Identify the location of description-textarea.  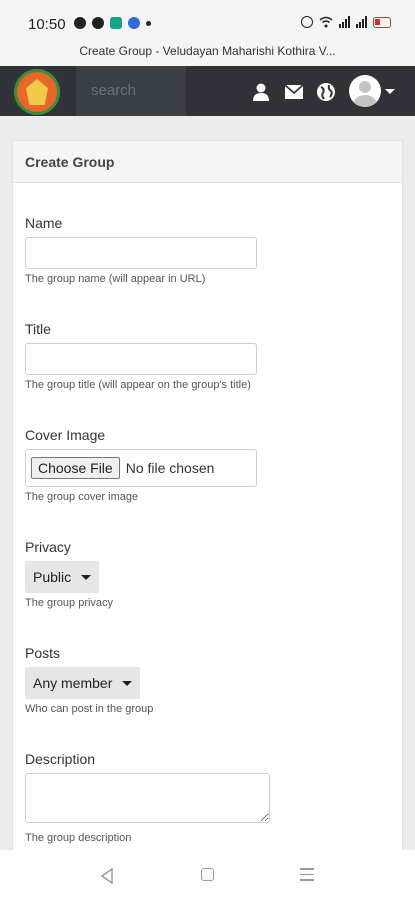
(147, 798).